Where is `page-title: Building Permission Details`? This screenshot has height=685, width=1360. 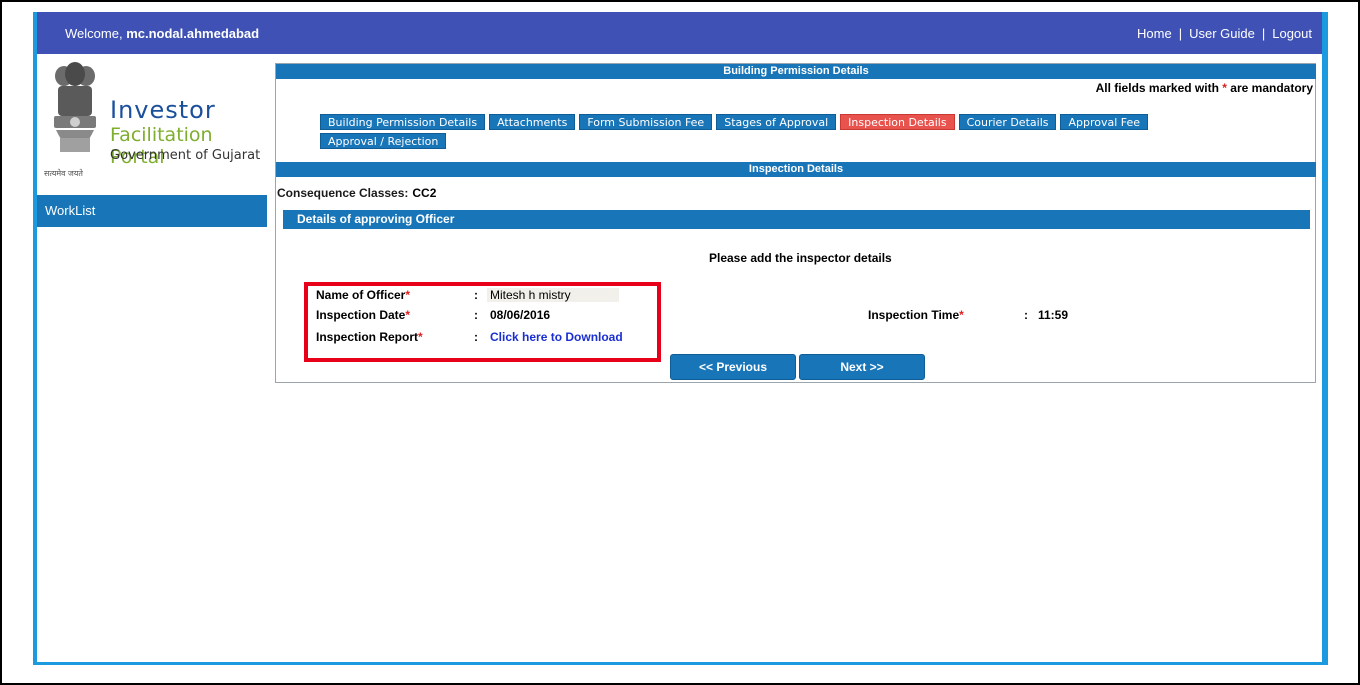 page-title: Building Permission Details is located at coordinates (796, 71).